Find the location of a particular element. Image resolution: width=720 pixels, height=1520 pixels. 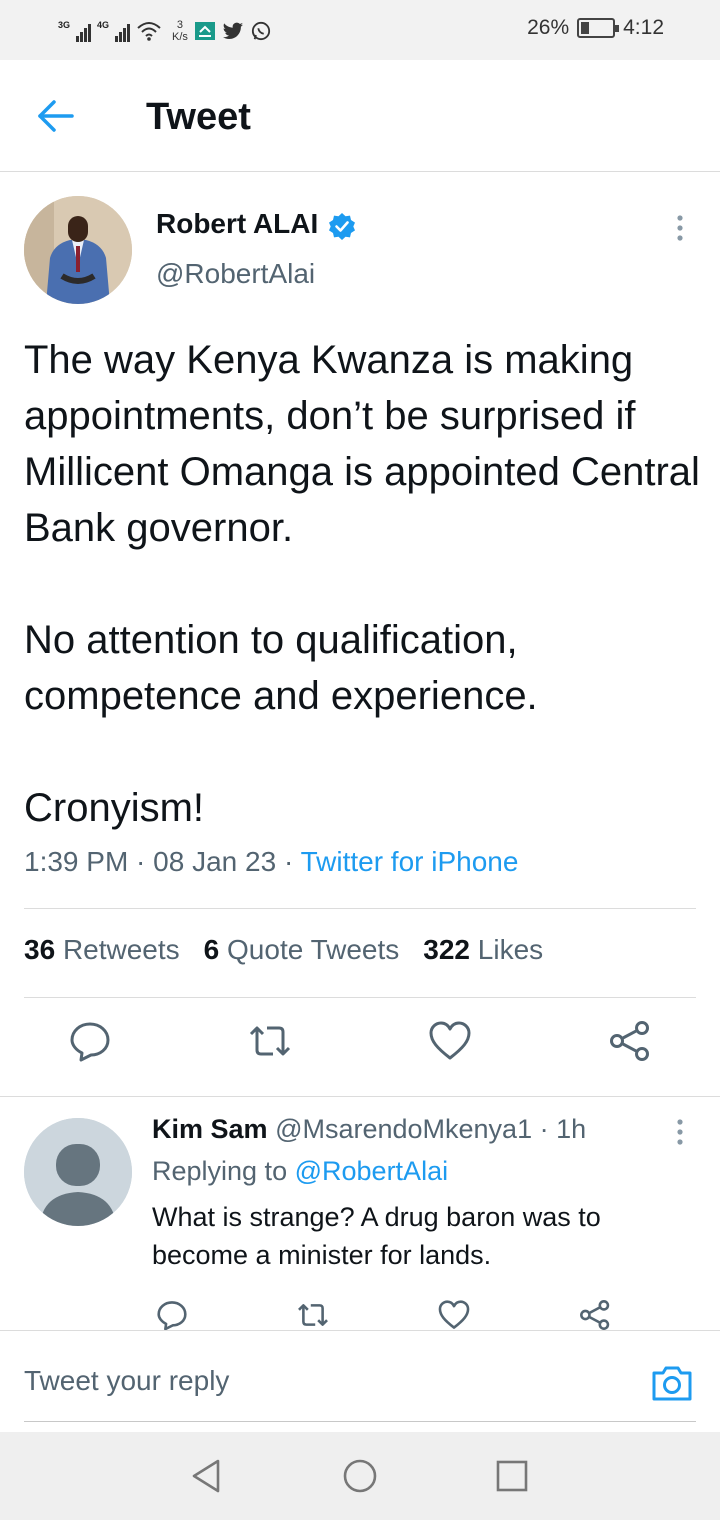

clock: 4:12 is located at coordinates (643, 27).